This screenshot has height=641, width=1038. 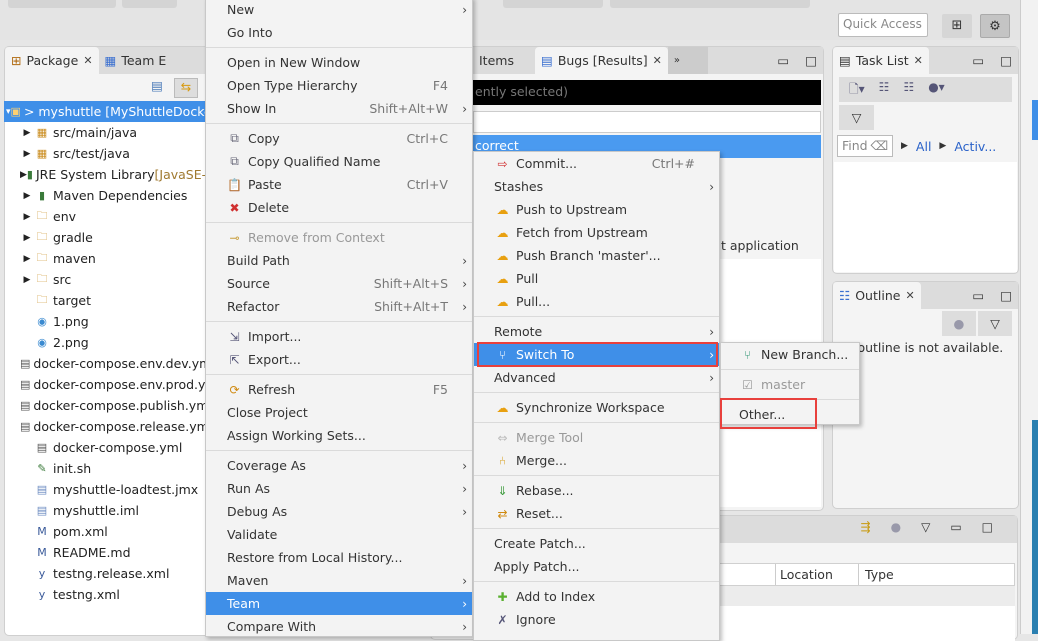 I want to click on tree-item: y testng.xml, so click(x=106, y=594).